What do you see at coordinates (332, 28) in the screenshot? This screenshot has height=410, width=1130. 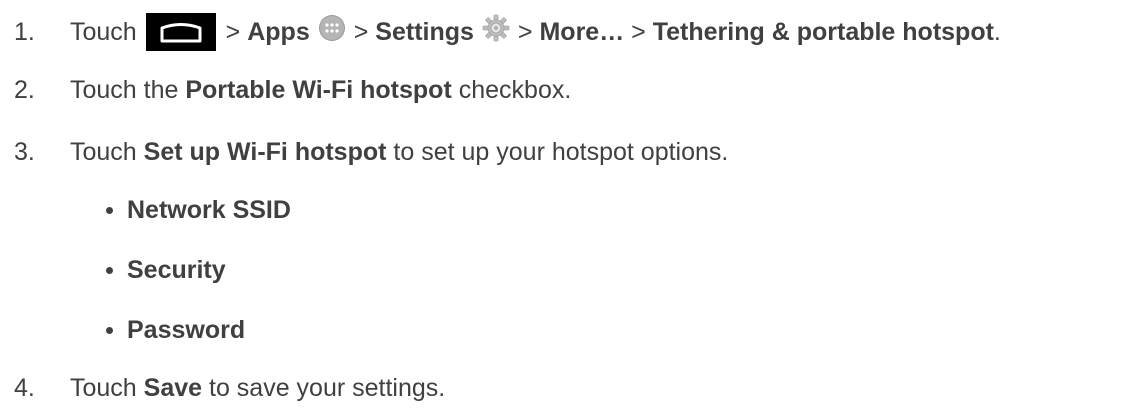 I see `apps-icon` at bounding box center [332, 28].